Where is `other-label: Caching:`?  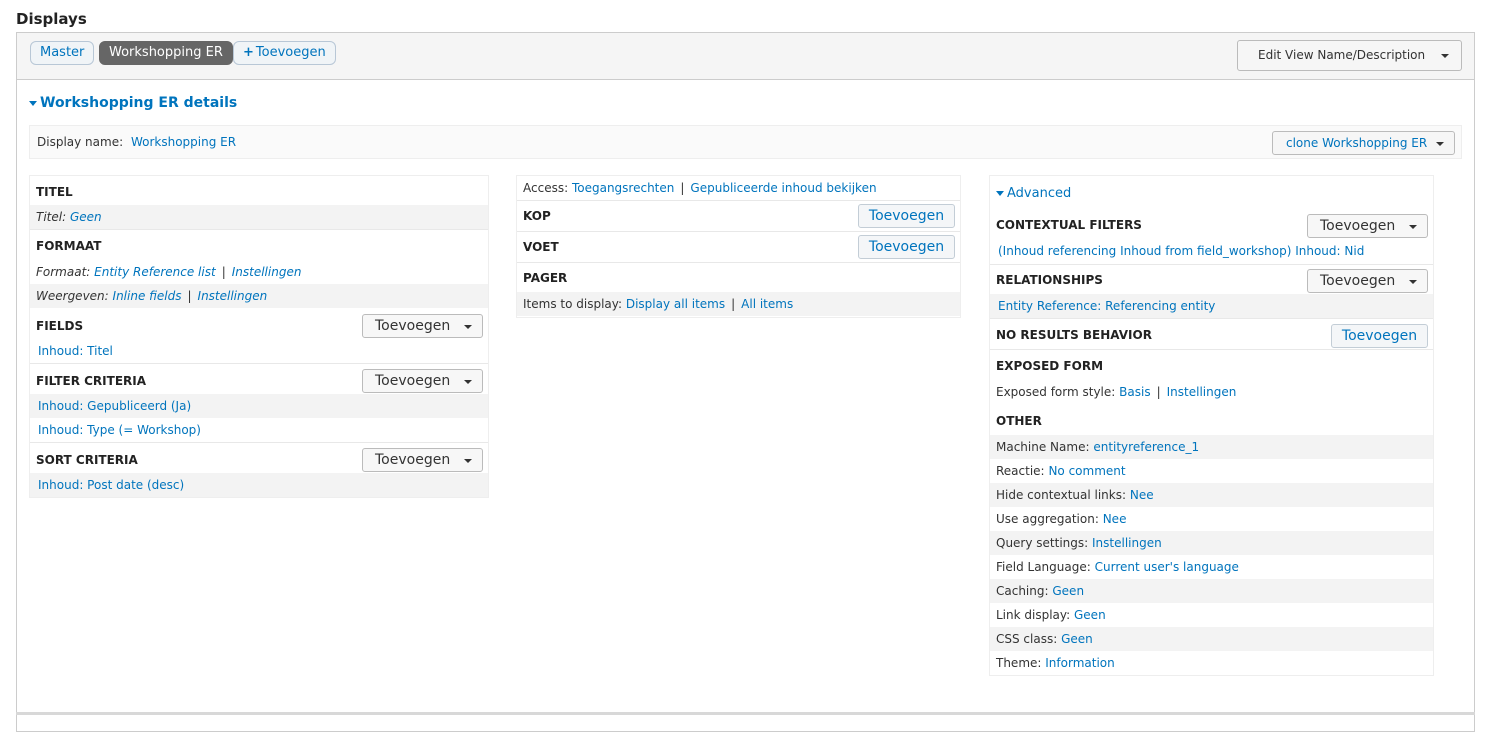
other-label: Caching: is located at coordinates (1022, 591).